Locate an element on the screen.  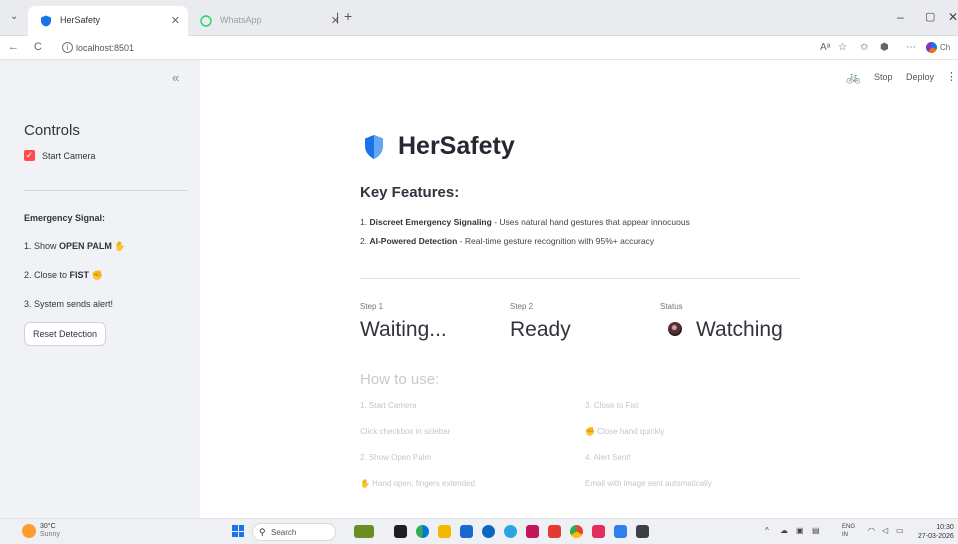
clock-date: 27-03-2026 is located at coordinates (936, 536).